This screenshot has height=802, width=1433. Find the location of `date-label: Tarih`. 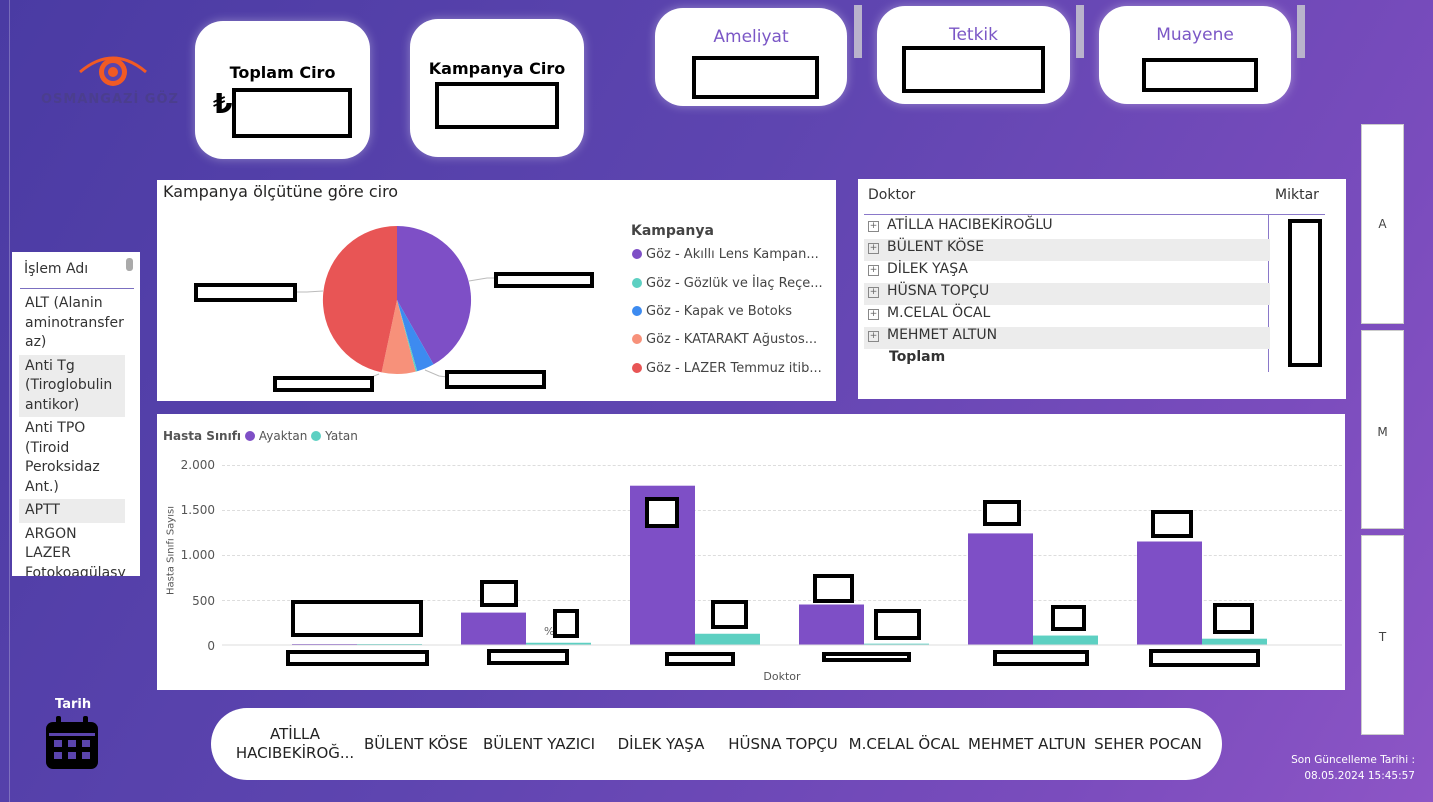

date-label: Tarih is located at coordinates (73, 704).